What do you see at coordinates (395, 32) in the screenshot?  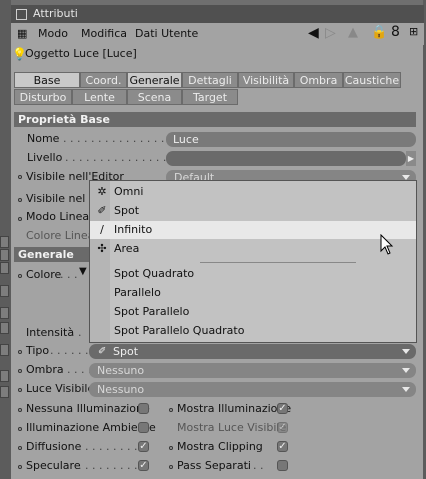 I see `new-panel-icon: 8` at bounding box center [395, 32].